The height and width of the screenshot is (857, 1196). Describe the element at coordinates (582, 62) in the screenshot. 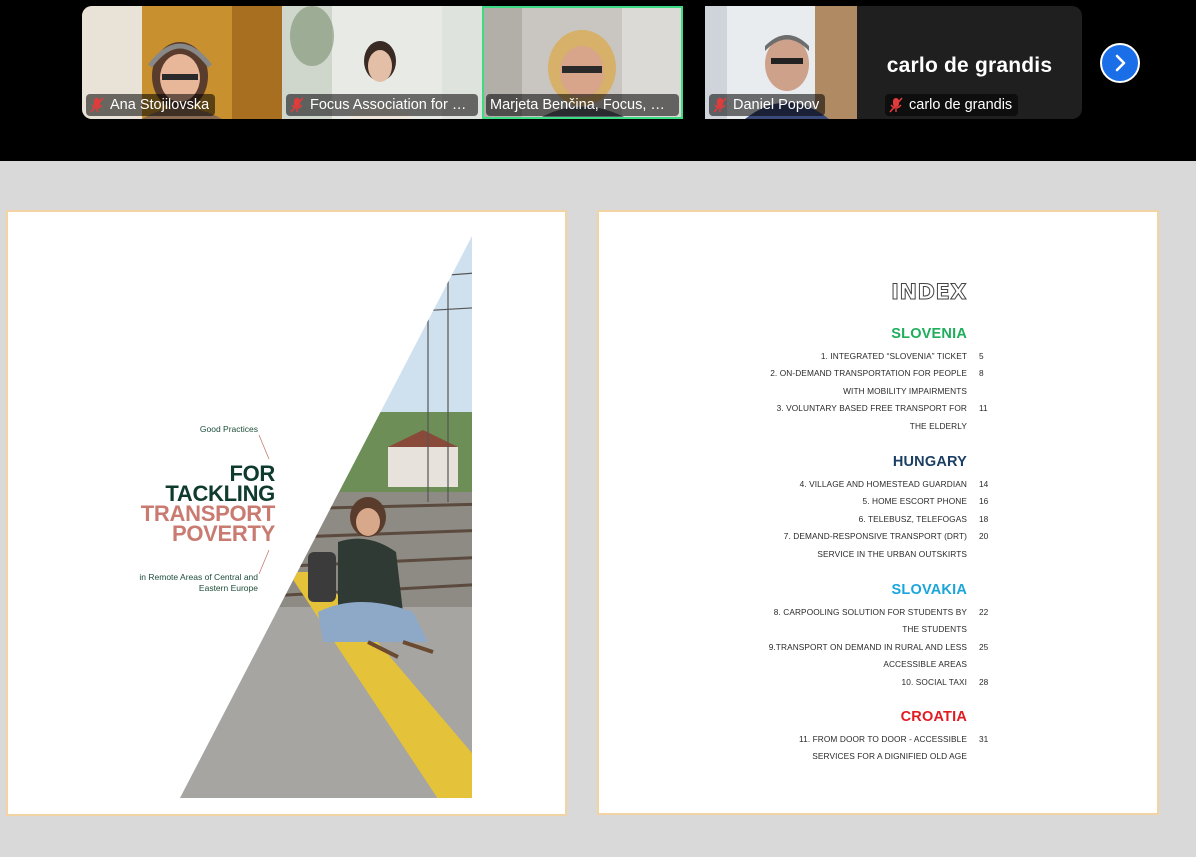

I see `participant-tile-active-speaker: Marjeta Benčina, Focus, Slovenia` at that location.